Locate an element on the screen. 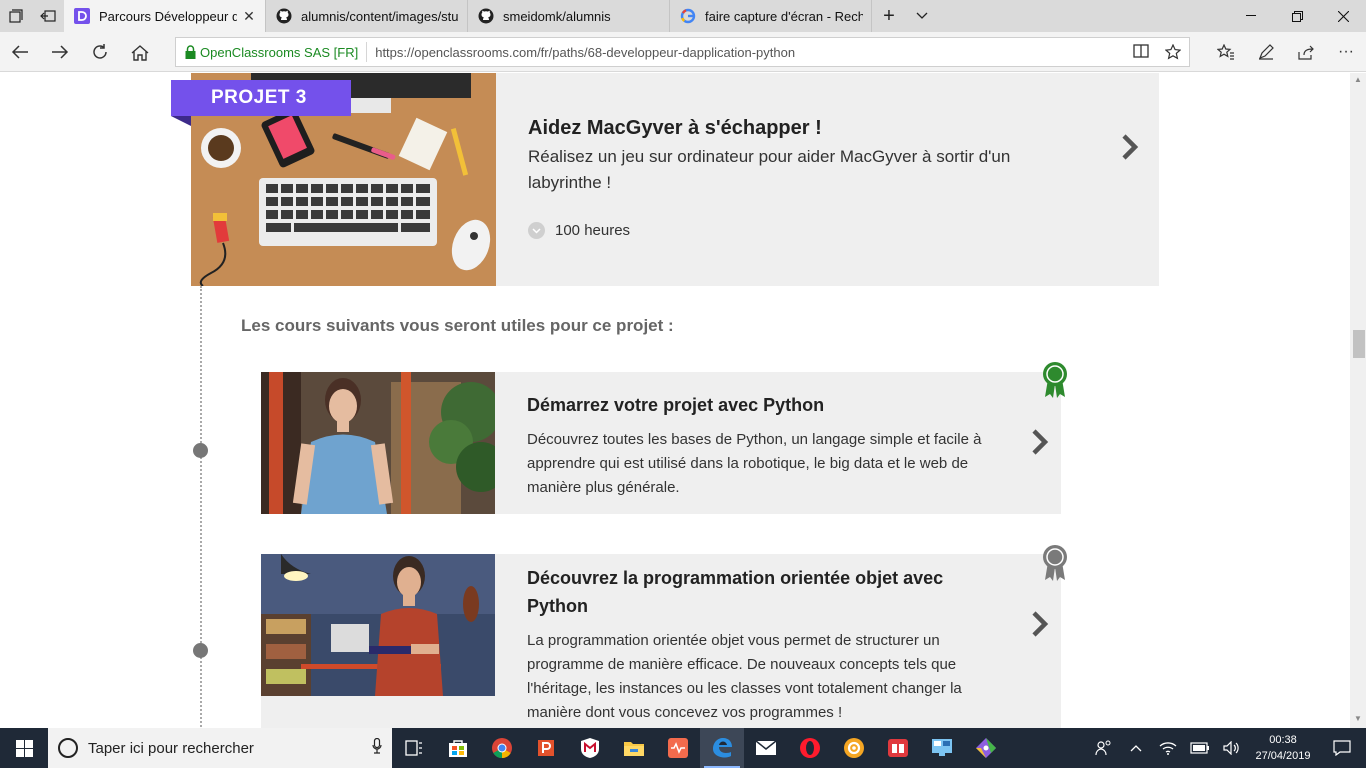 This screenshot has width=1366, height=768. lock-icon is located at coordinates (190, 52).